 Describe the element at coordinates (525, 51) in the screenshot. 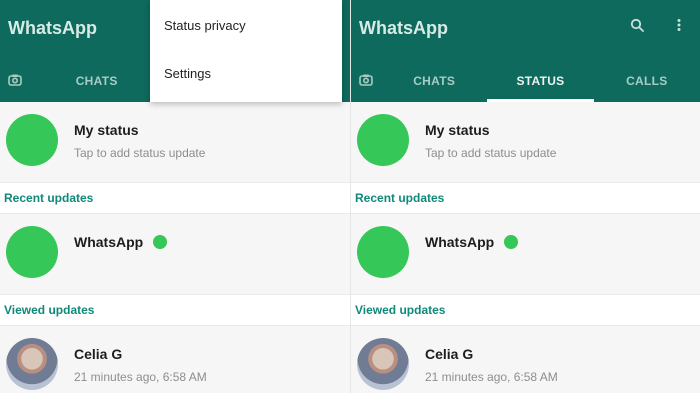

I see `app-bar: WhatsApp CHATS STATUS CALLS` at that location.